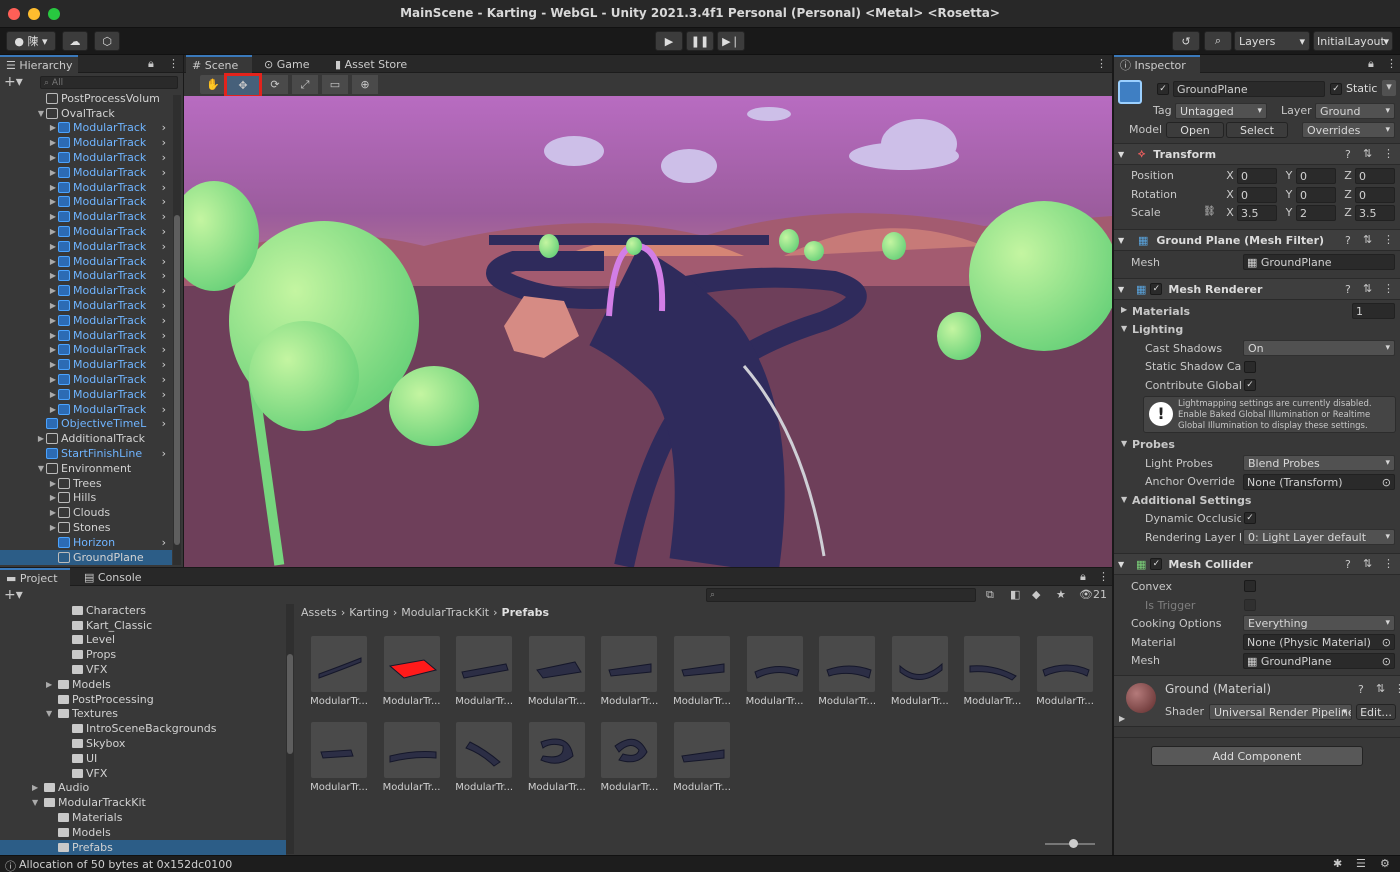 The width and height of the screenshot is (1400, 872). What do you see at coordinates (143, 743) in the screenshot?
I see `project-folder-item: Skybox` at bounding box center [143, 743].